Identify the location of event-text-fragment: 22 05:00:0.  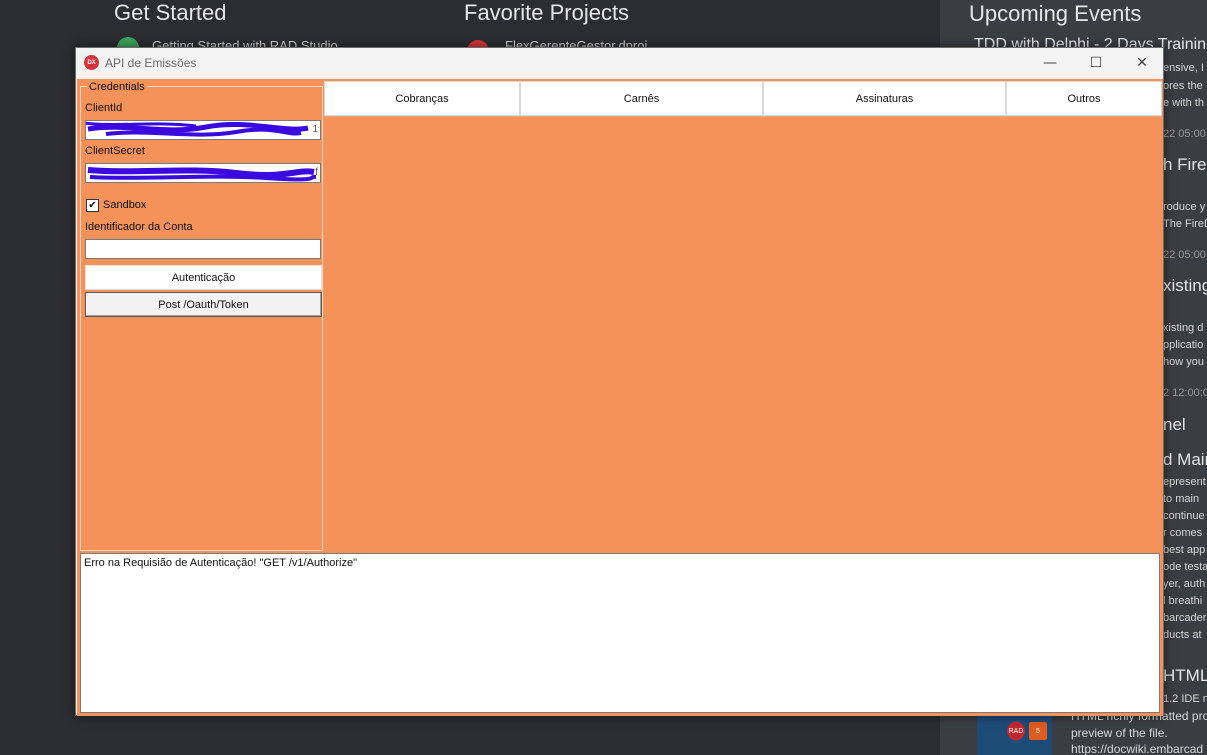
(1185, 255).